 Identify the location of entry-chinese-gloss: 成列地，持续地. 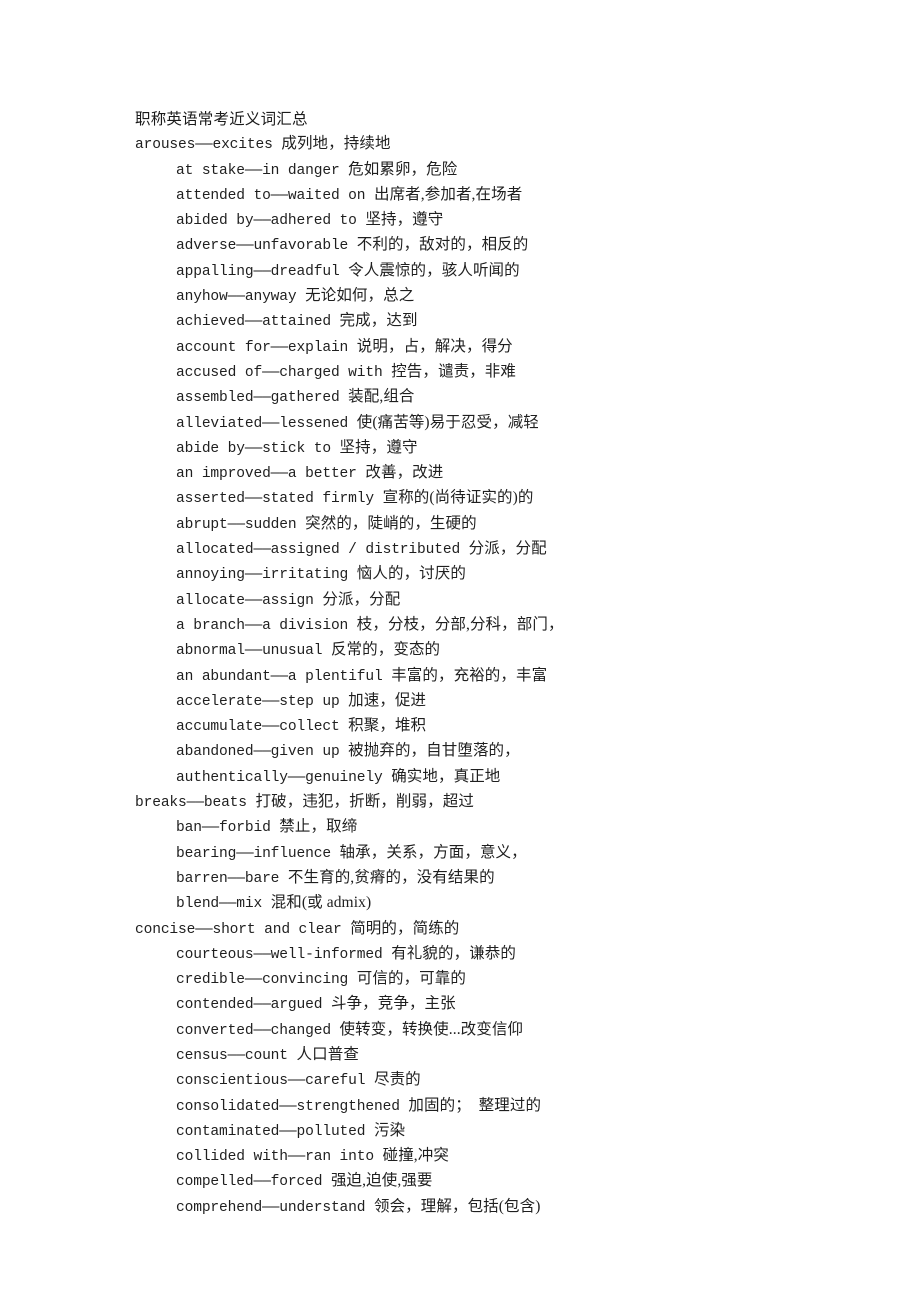
(336, 144).